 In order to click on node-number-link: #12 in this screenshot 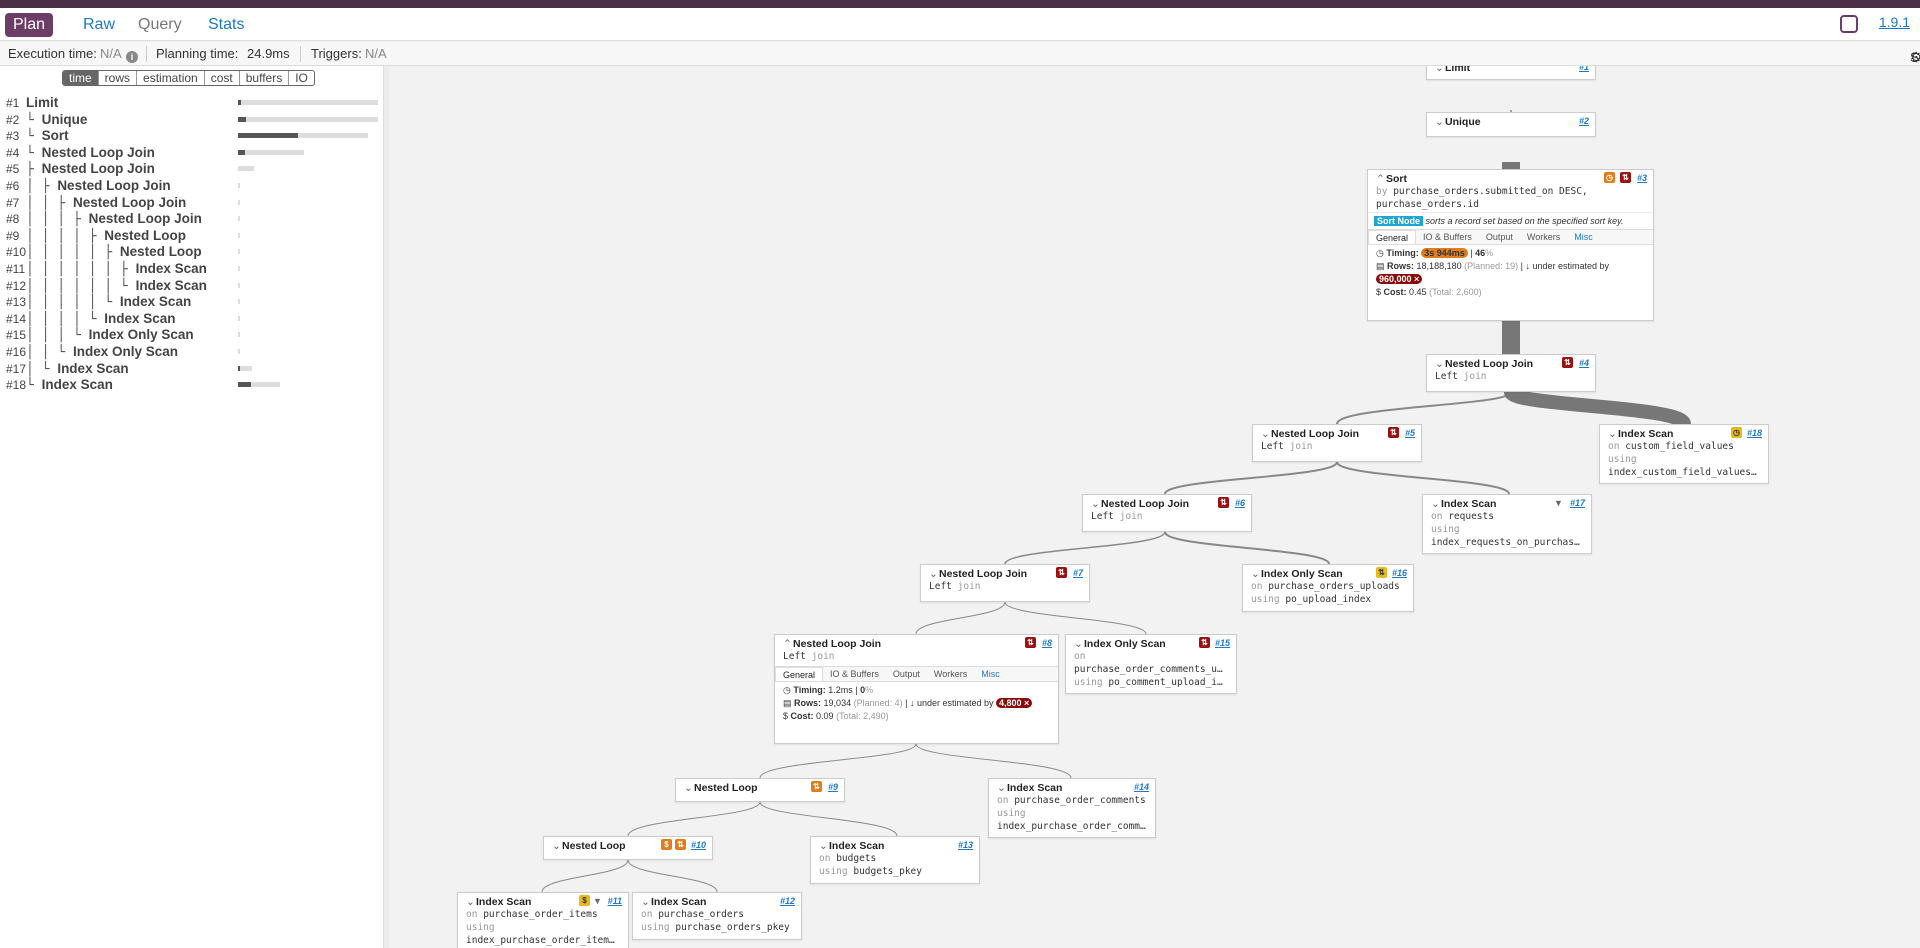, I will do `click(787, 901)`.